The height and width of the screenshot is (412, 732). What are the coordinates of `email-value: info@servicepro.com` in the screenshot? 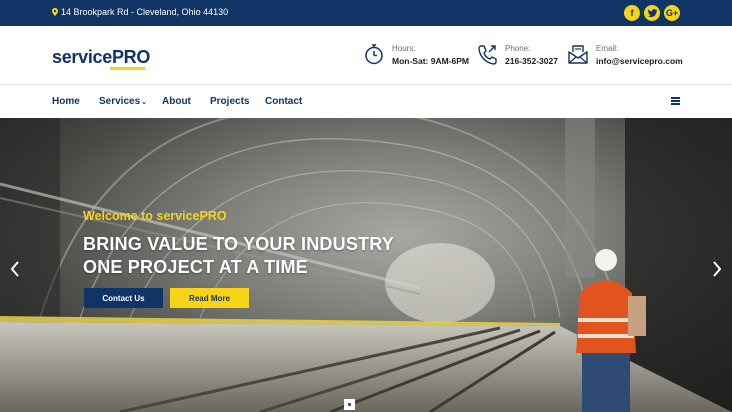 It's located at (639, 61).